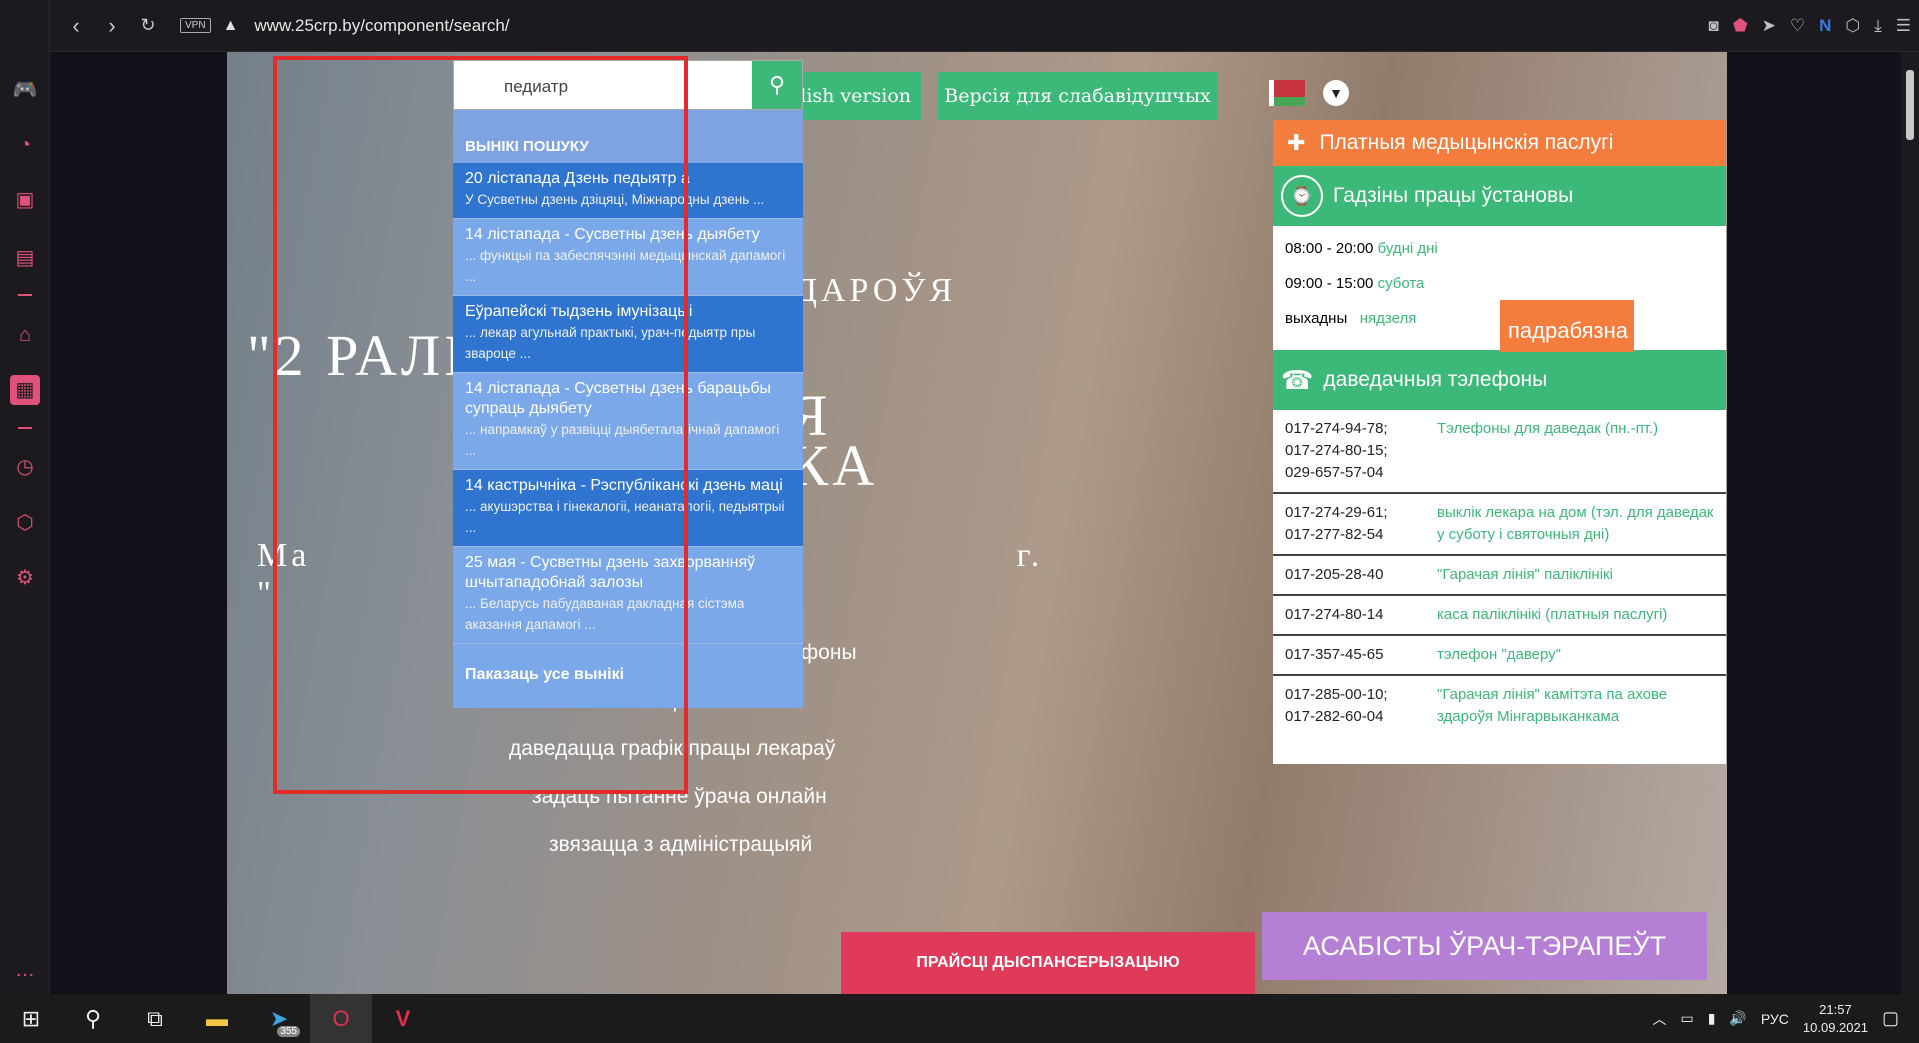 This screenshot has width=1919, height=1043. Describe the element at coordinates (1361, 524) in the screenshot. I see `phone-number: 017-274-29-61; 017-277-82-54` at that location.